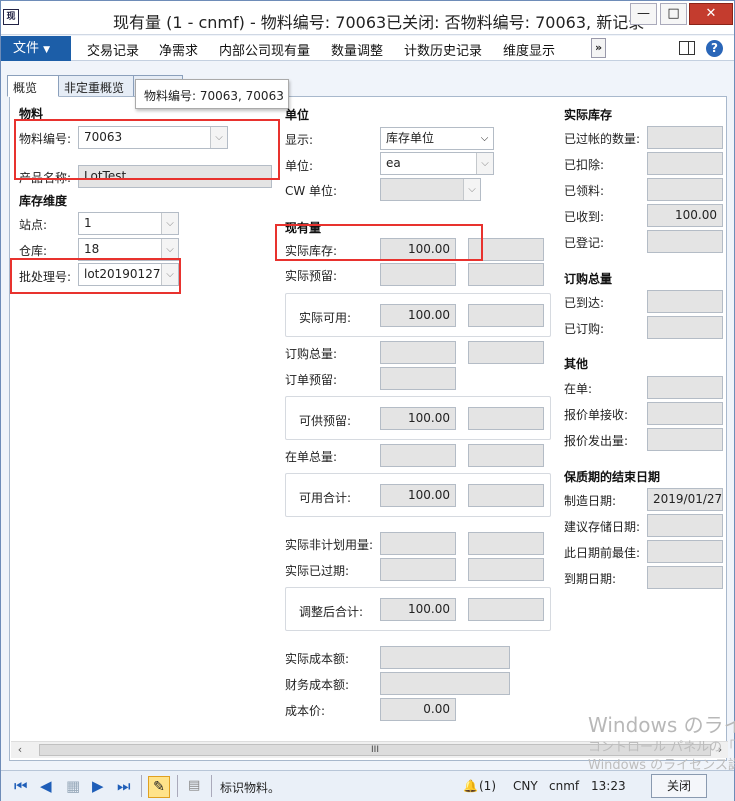  Describe the element at coordinates (43, 201) in the screenshot. I see `inventory-dimensions-header: 库存维度` at that location.